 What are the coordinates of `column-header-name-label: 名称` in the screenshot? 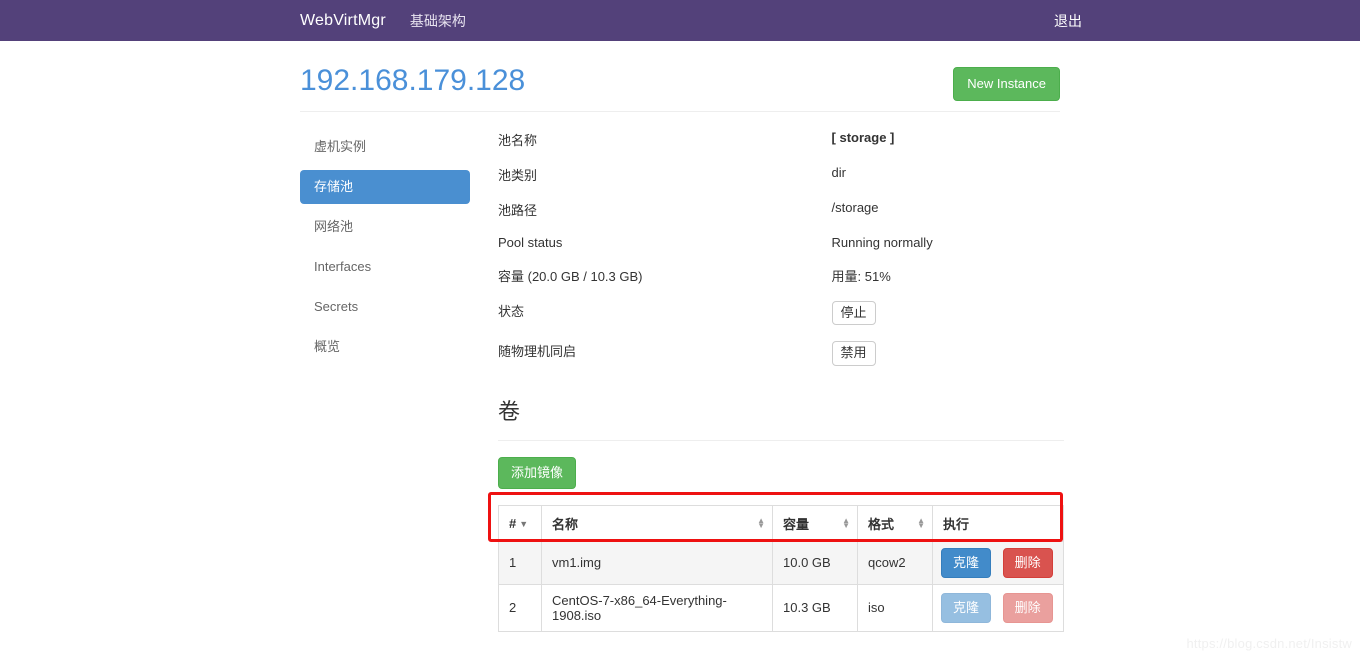 It's located at (565, 524).